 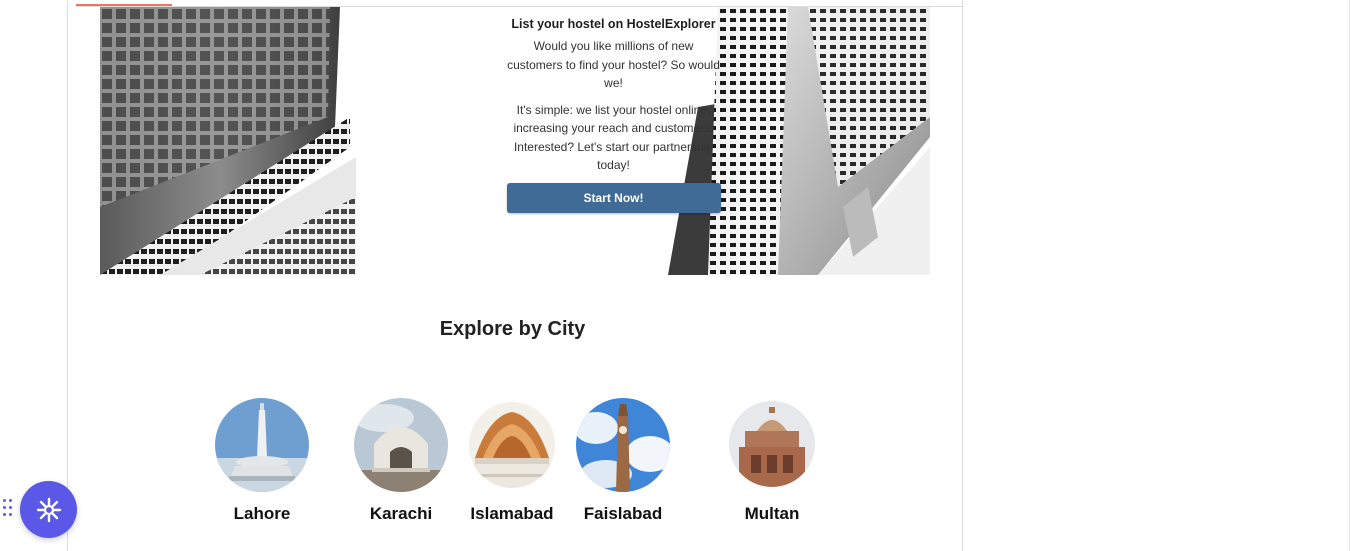 I want to click on city-card-lahore: Lahore, so click(x=262, y=460).